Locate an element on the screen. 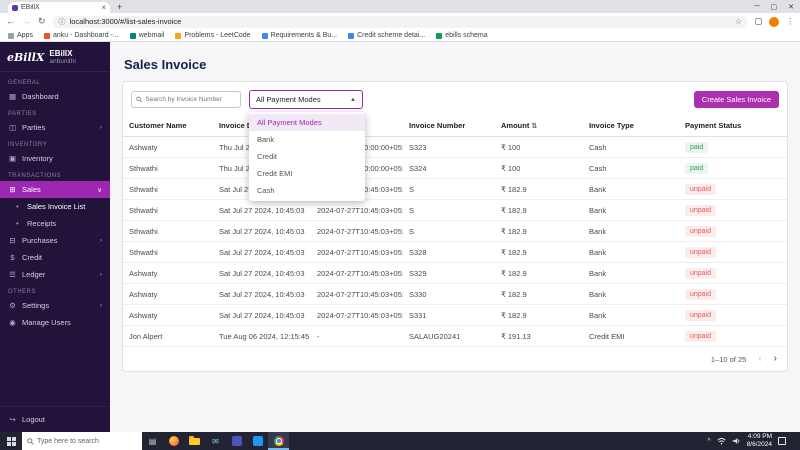  extensions-icon is located at coordinates (758, 21).